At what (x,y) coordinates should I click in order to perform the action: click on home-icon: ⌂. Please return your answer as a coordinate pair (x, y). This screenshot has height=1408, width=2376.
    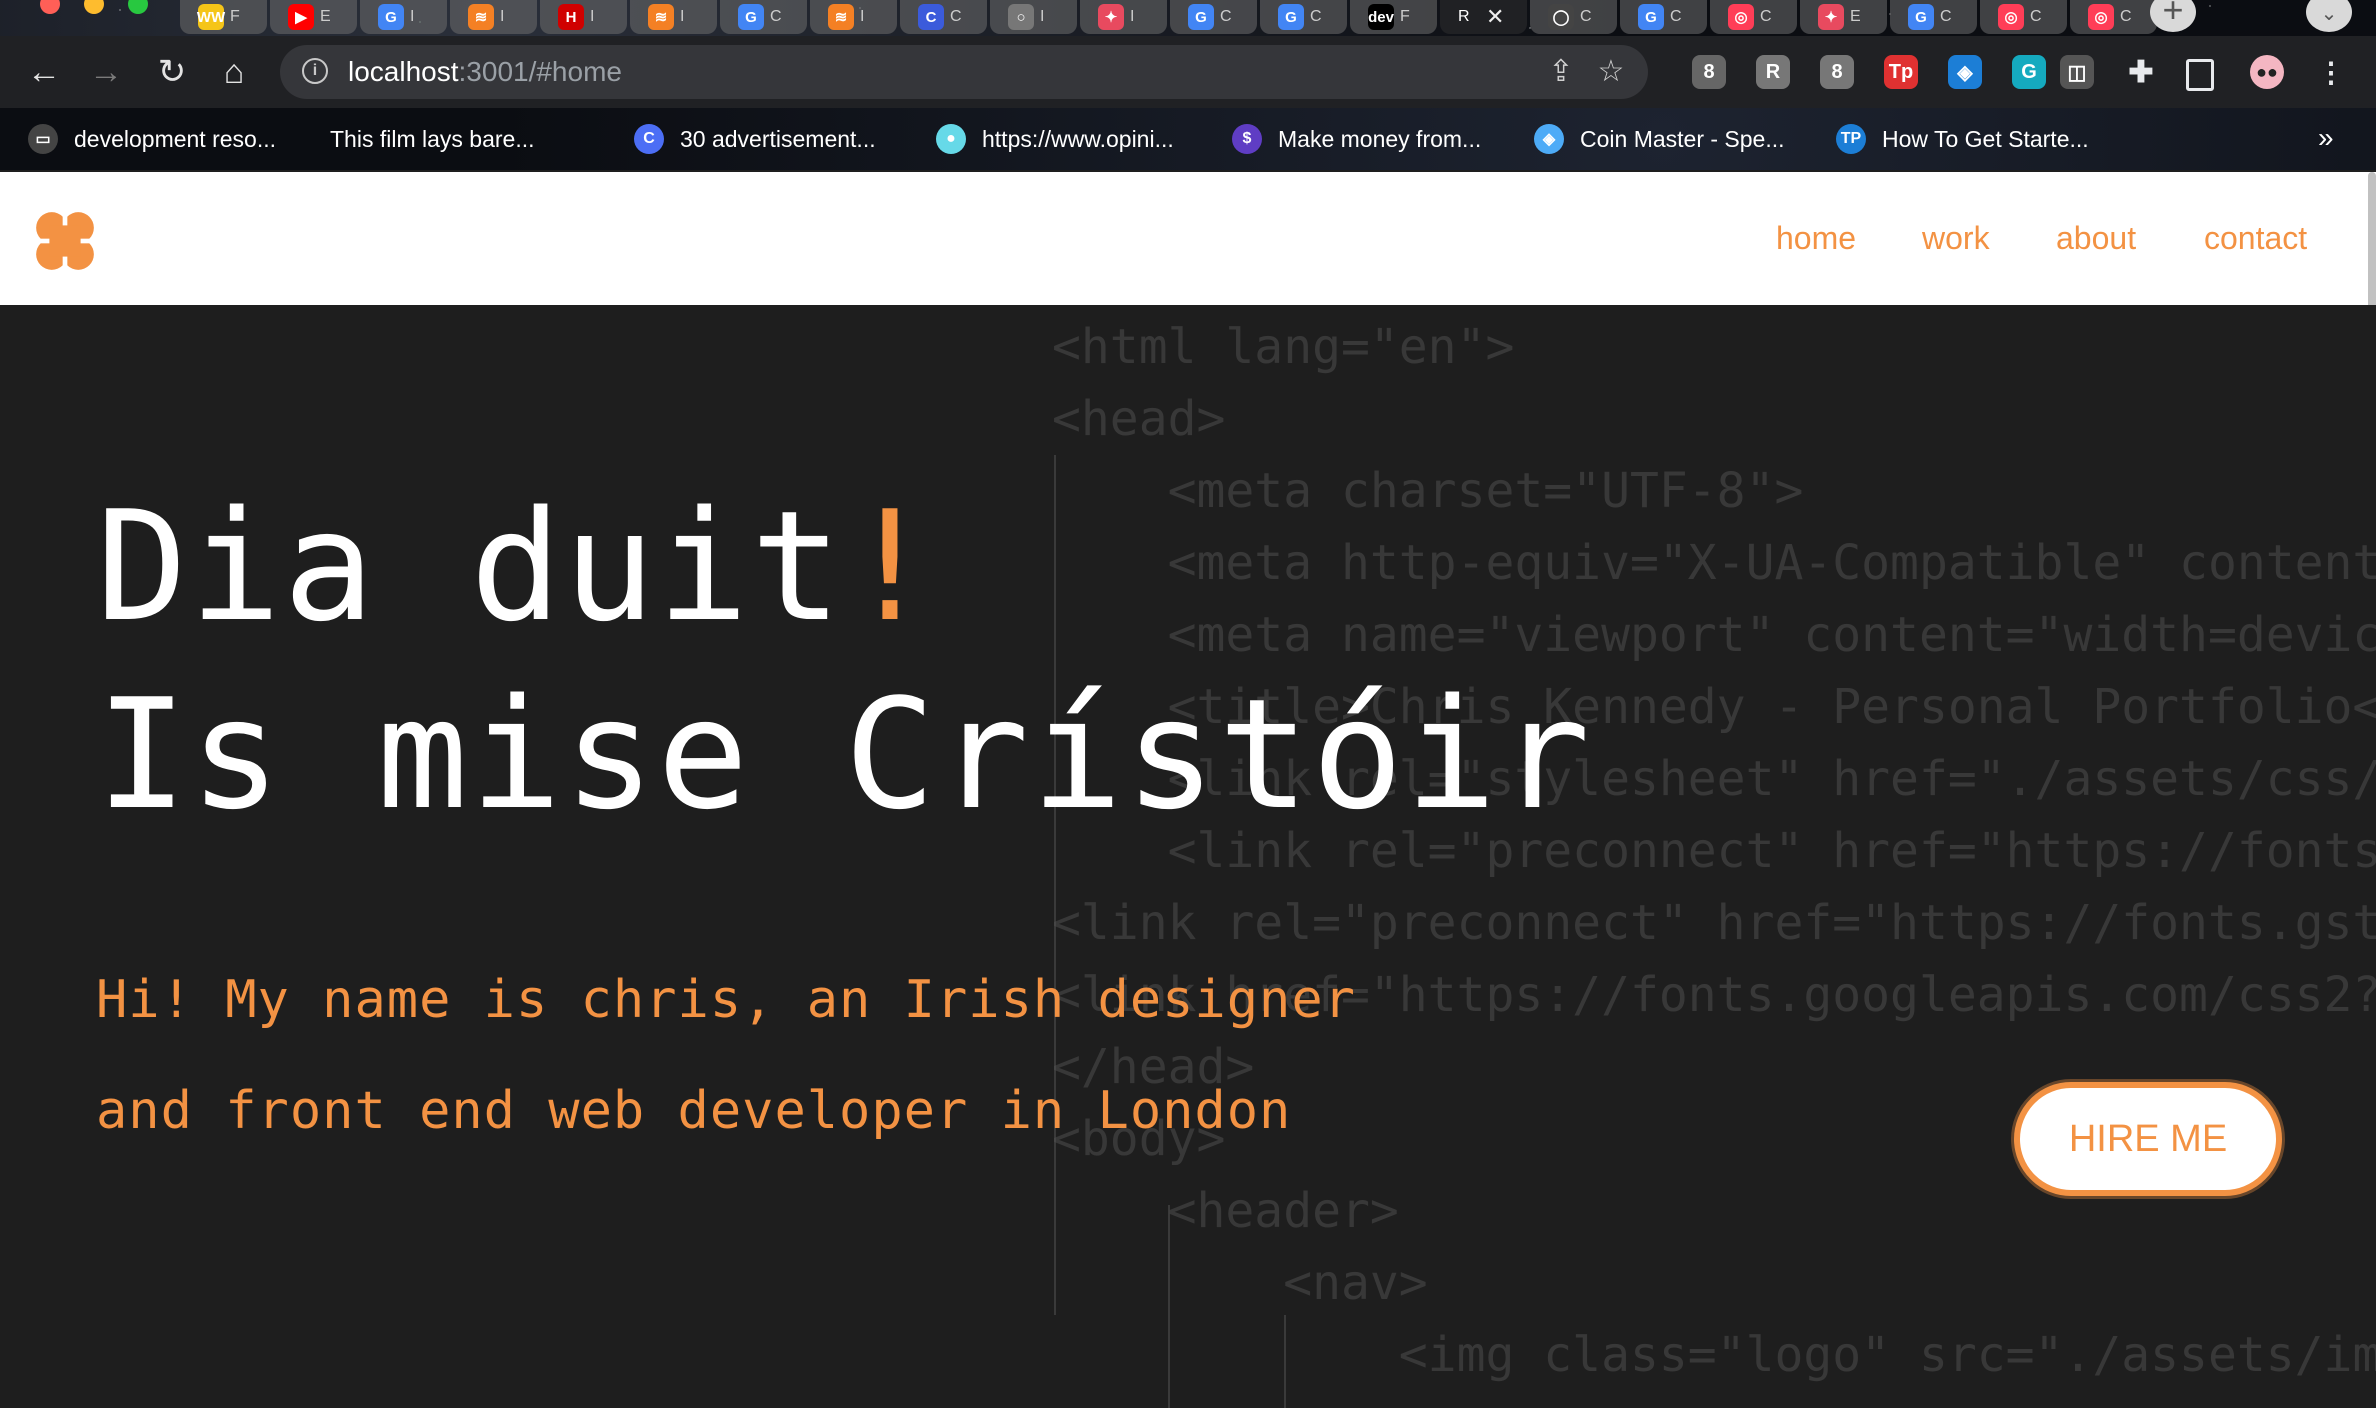
    Looking at the image, I should click on (234, 72).